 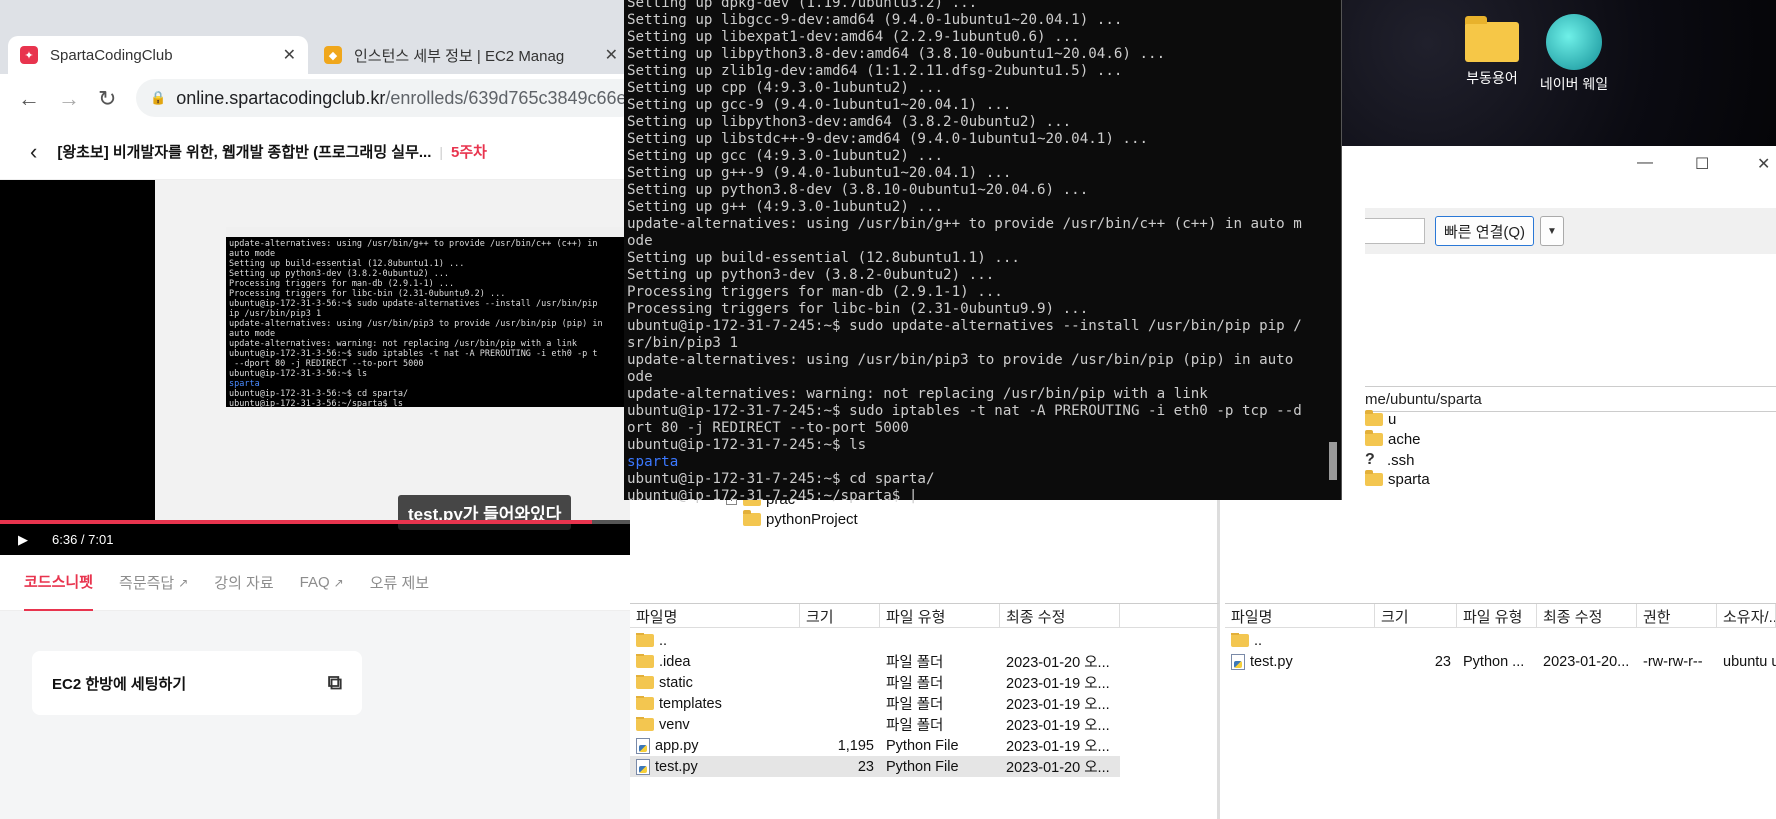 I want to click on terminal-line: ort 80 -j REDIRECT --to-port 5000, so click(x=768, y=428).